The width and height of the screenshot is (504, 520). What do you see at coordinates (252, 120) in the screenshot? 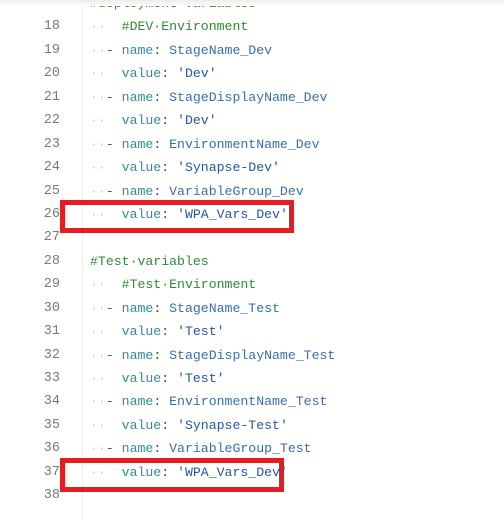
I see `code-line: 22 ·· value: 'Dev'` at bounding box center [252, 120].